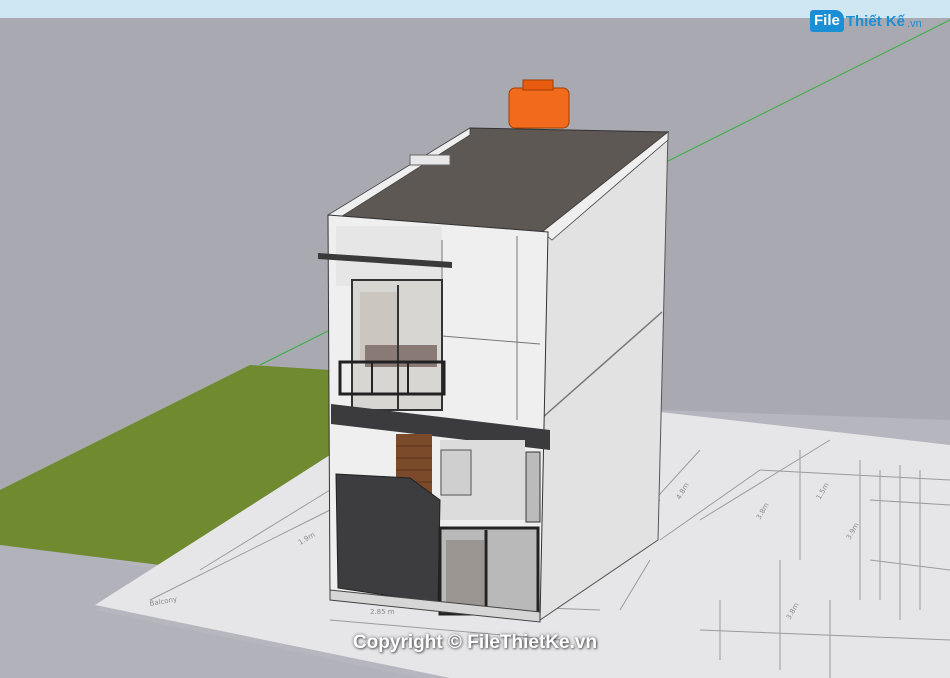 Image resolution: width=950 pixels, height=678 pixels. What do you see at coordinates (533, 487) in the screenshot?
I see `ground-window-right` at bounding box center [533, 487].